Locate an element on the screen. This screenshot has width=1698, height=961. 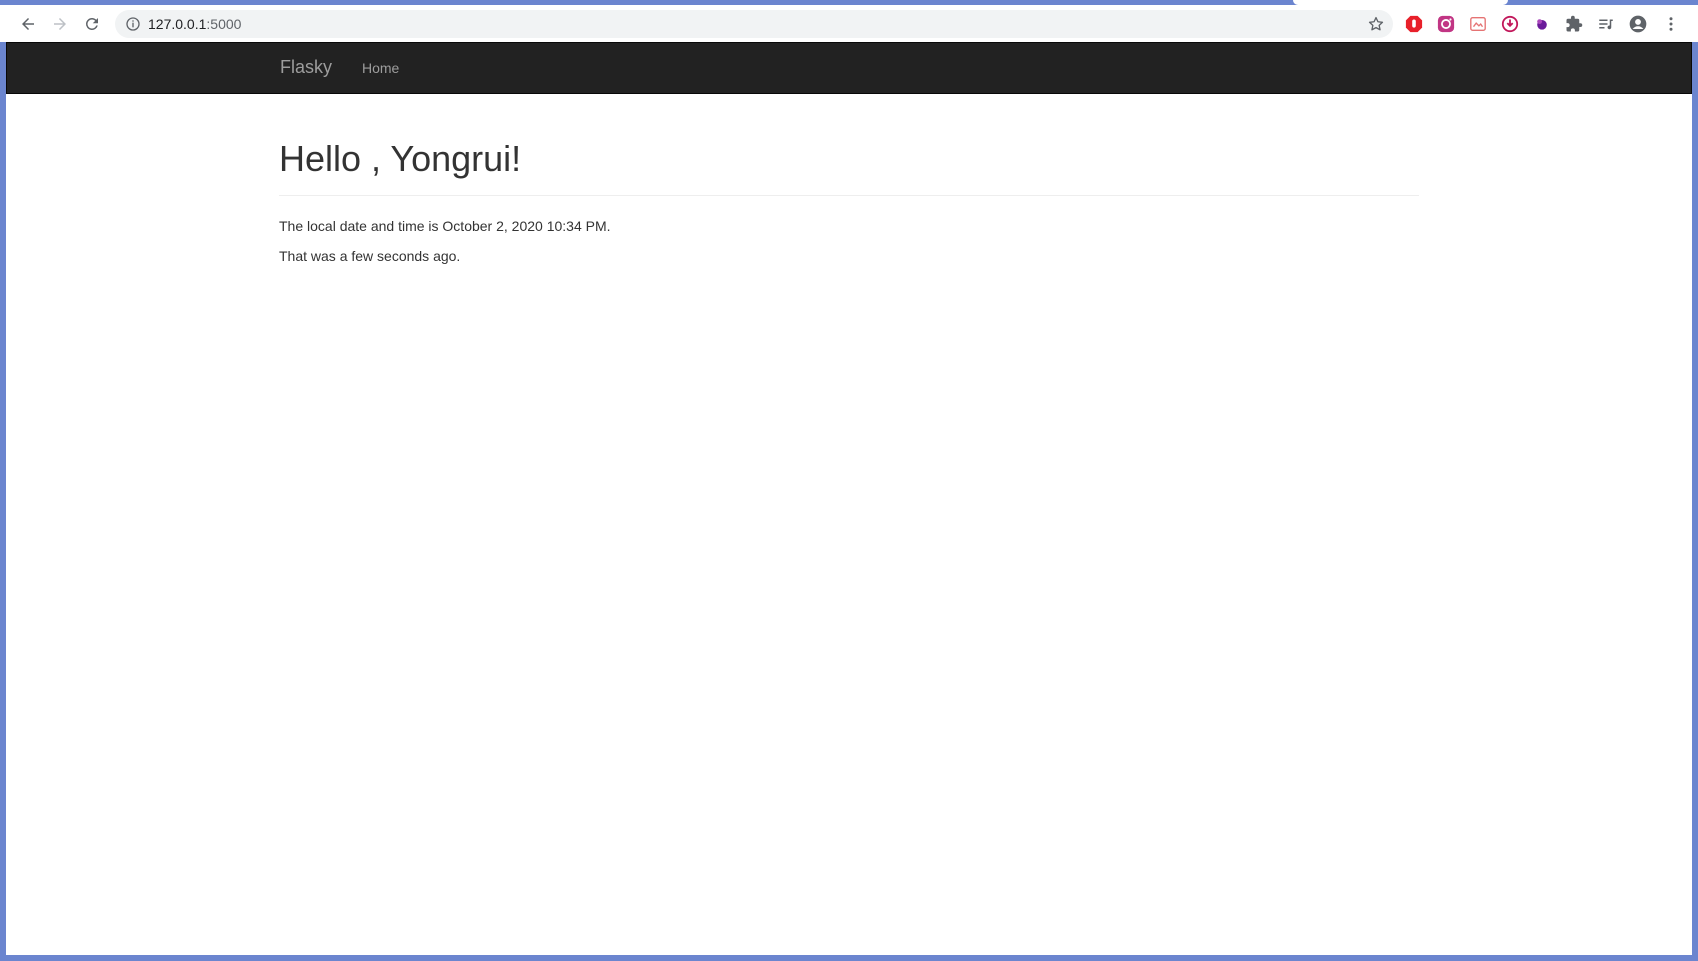
star-icon is located at coordinates (1376, 24).